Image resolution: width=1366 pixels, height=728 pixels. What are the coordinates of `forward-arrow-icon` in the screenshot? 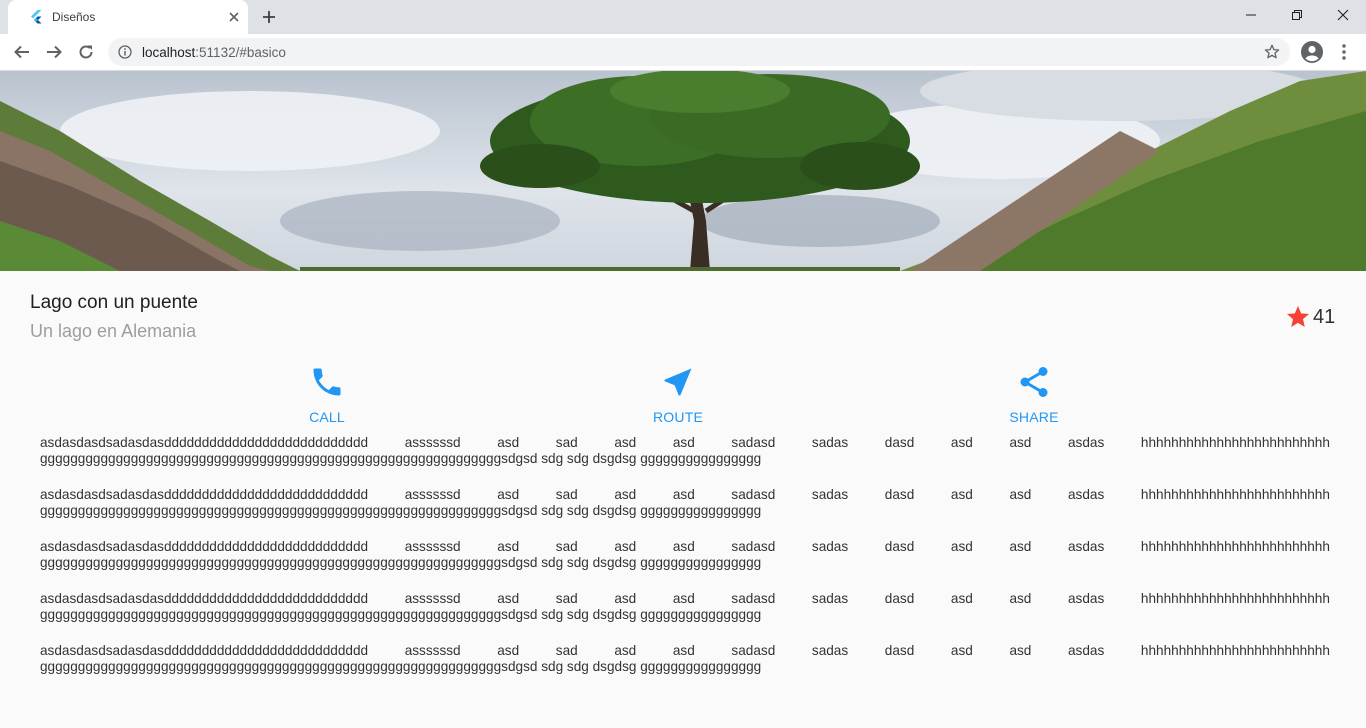 It's located at (54, 52).